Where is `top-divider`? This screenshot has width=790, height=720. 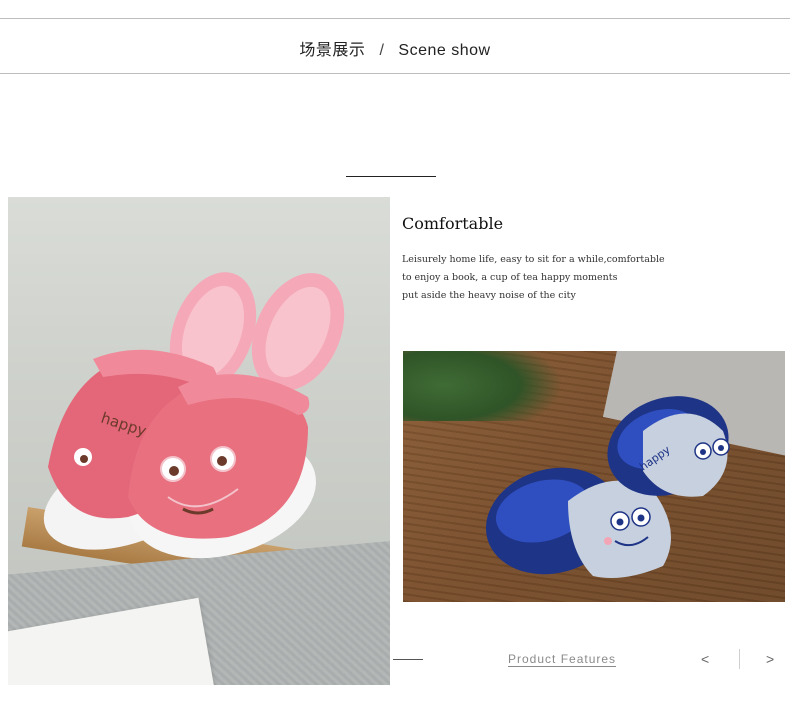 top-divider is located at coordinates (395, 18).